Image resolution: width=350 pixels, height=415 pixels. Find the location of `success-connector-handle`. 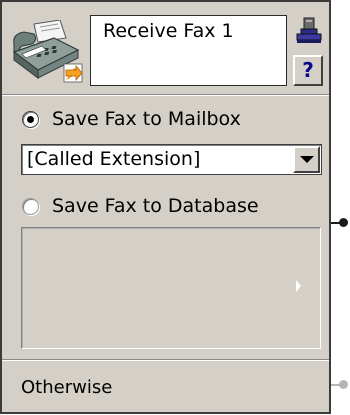

success-connector-handle is located at coordinates (343, 222).